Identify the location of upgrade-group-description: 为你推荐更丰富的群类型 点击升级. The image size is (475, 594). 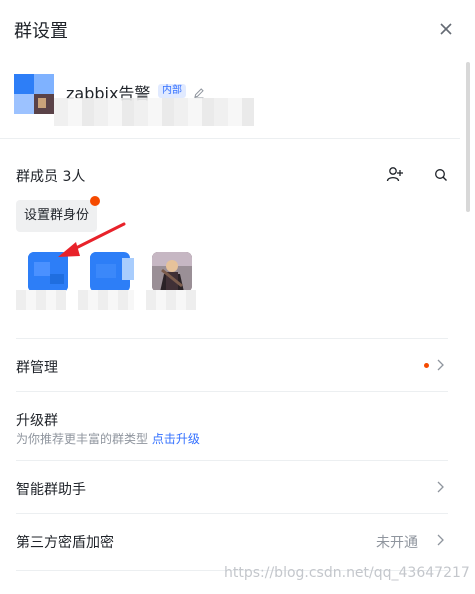
(108, 438).